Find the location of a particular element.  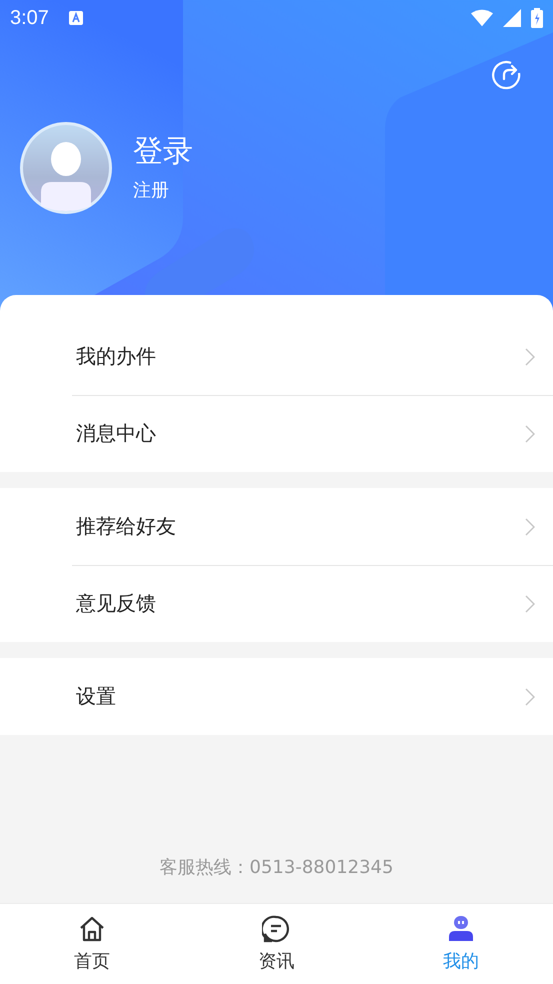

menu-item: 消息中心 is located at coordinates (276, 433).